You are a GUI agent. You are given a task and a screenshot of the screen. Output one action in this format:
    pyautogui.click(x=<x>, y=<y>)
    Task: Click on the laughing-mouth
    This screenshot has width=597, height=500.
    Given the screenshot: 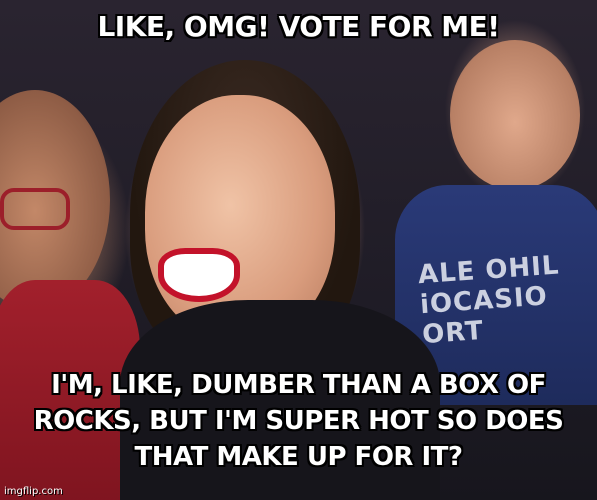 What is the action you would take?
    pyautogui.click(x=199, y=275)
    